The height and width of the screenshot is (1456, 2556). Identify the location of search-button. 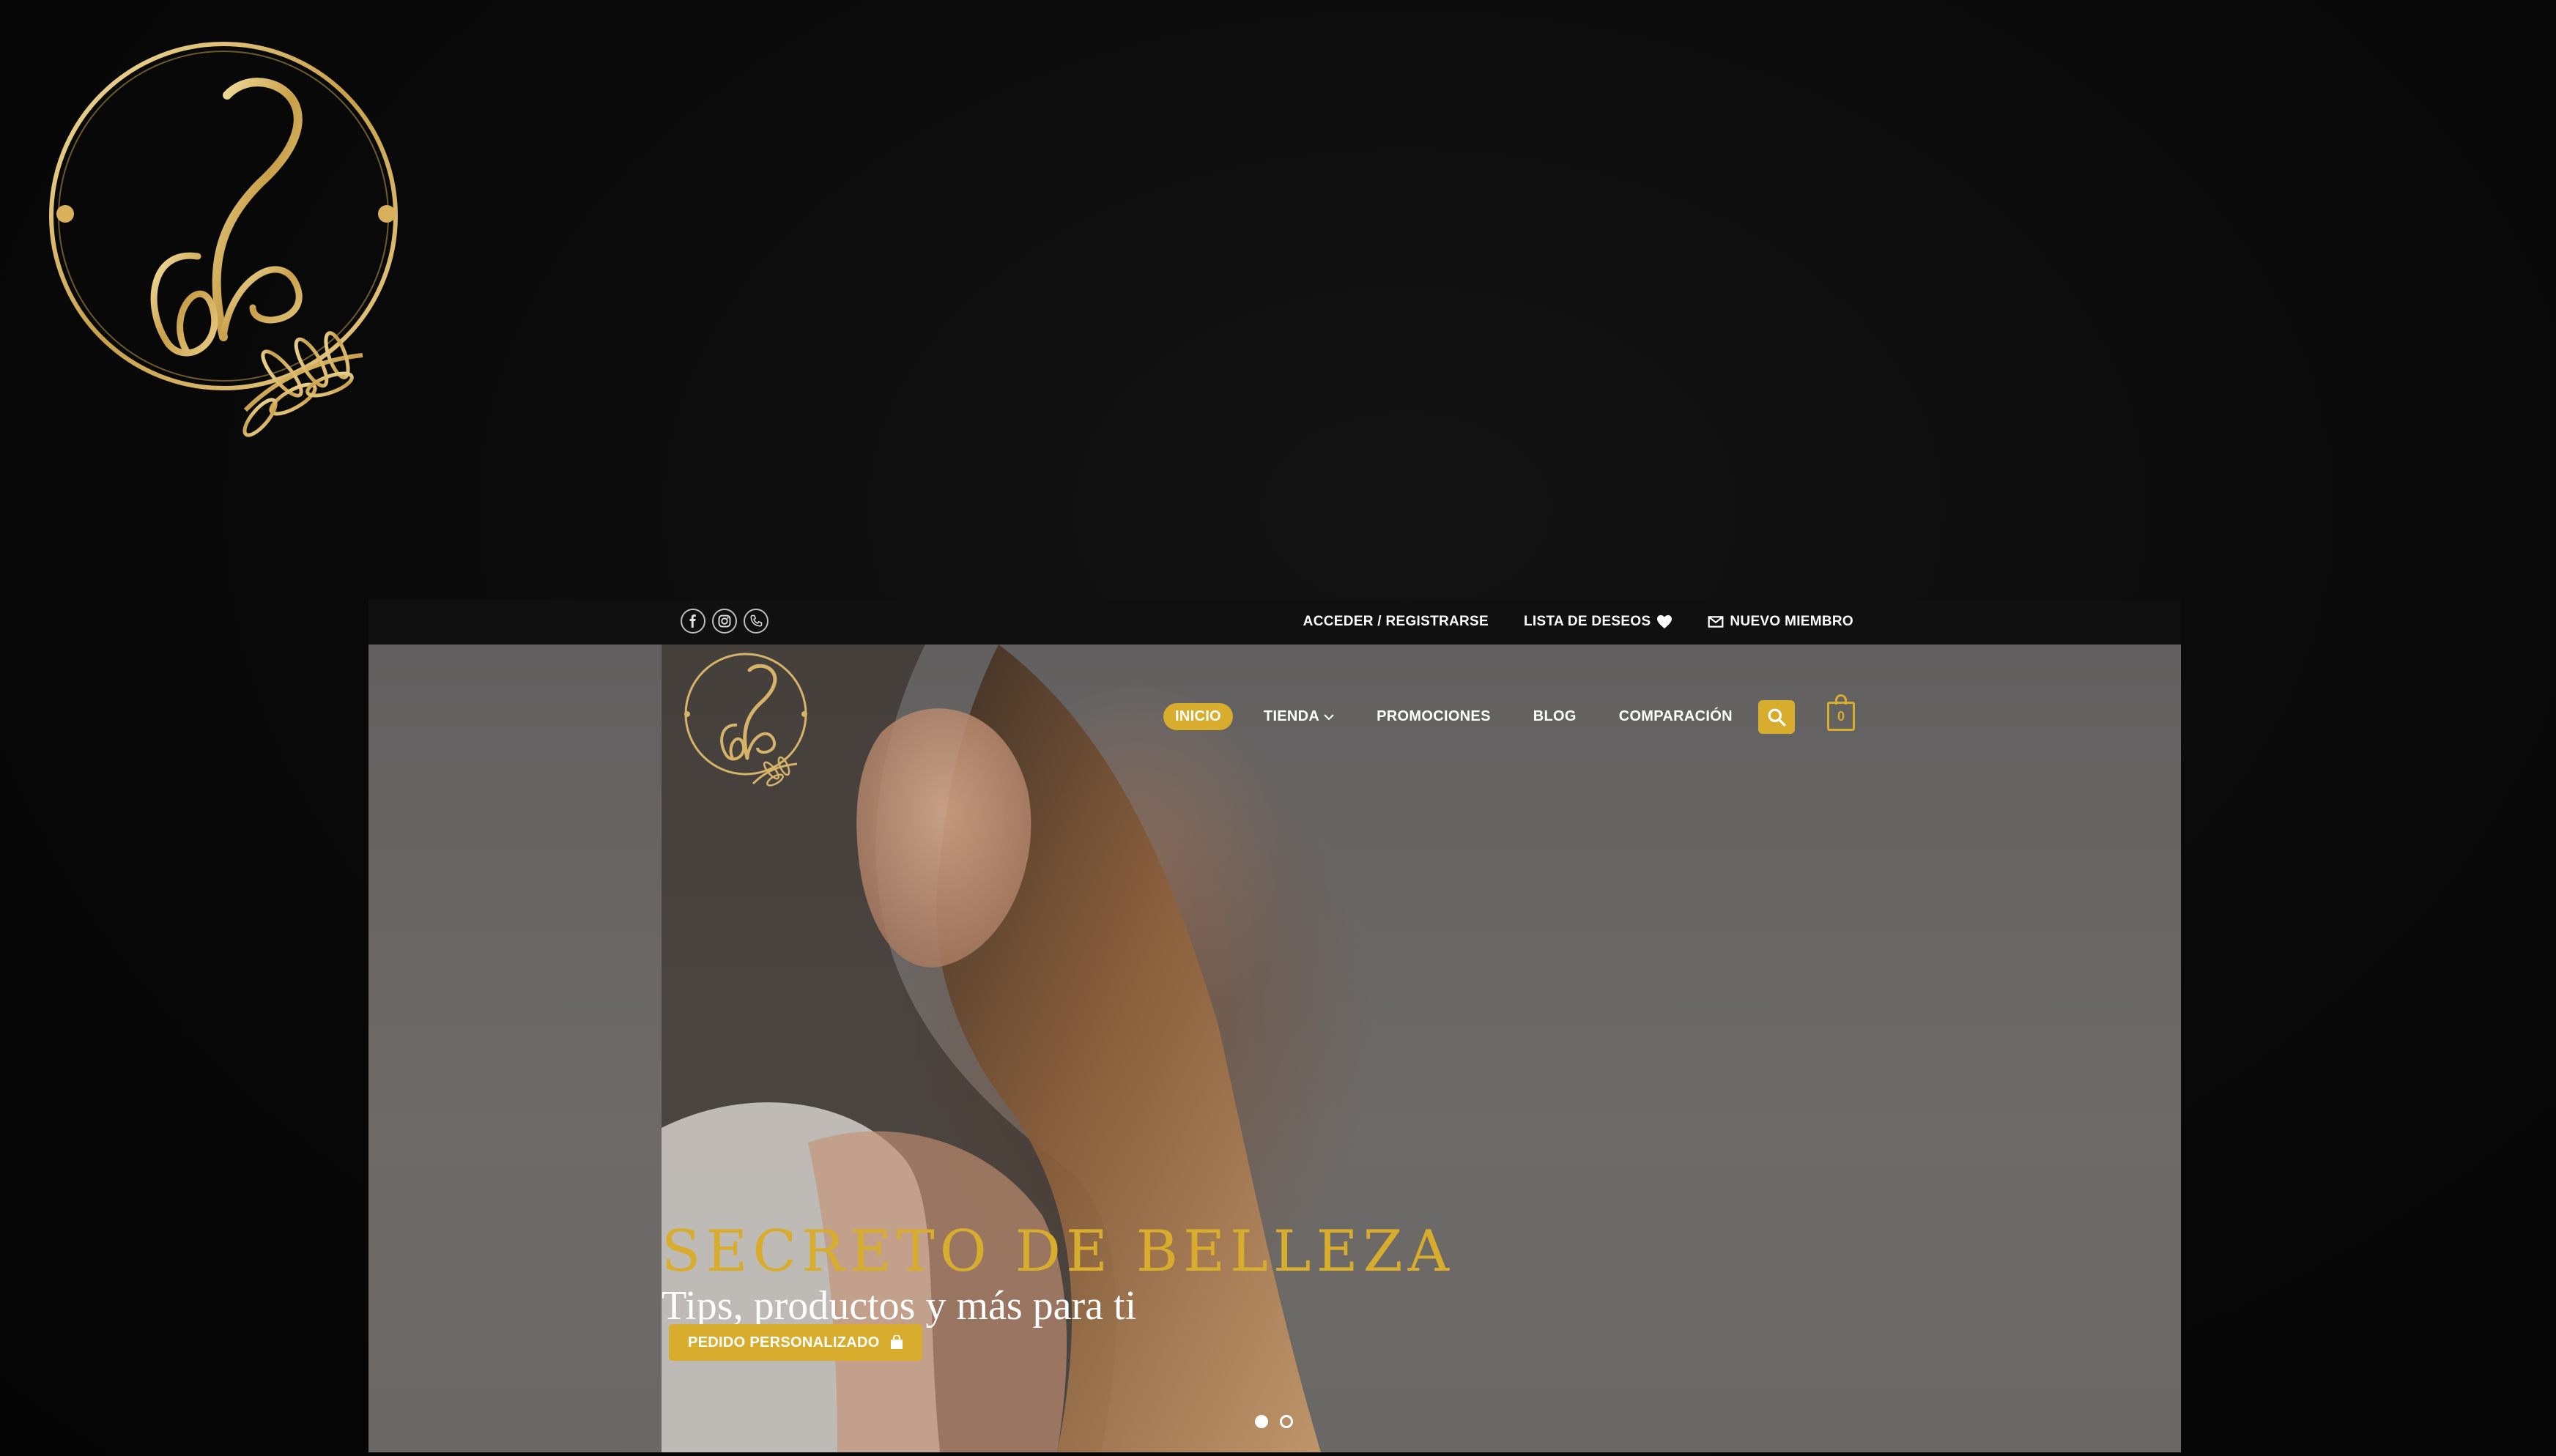
(1776, 717).